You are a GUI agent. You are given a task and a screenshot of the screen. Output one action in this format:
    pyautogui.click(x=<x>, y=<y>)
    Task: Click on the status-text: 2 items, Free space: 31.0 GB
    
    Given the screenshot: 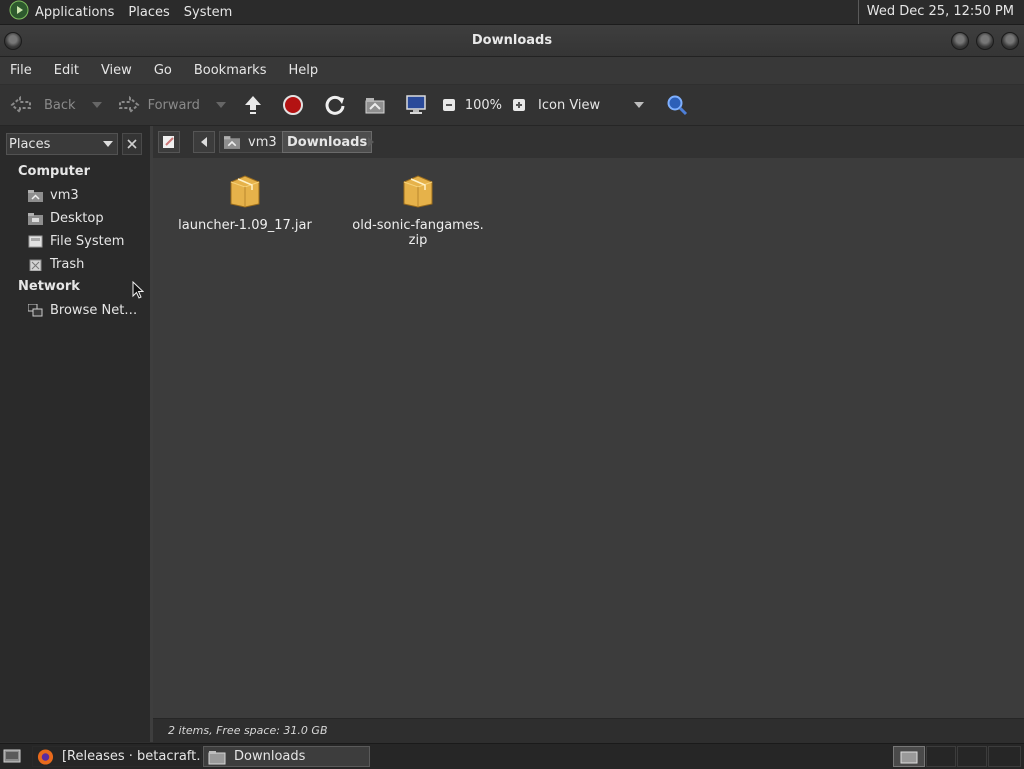 What is the action you would take?
    pyautogui.click(x=248, y=730)
    